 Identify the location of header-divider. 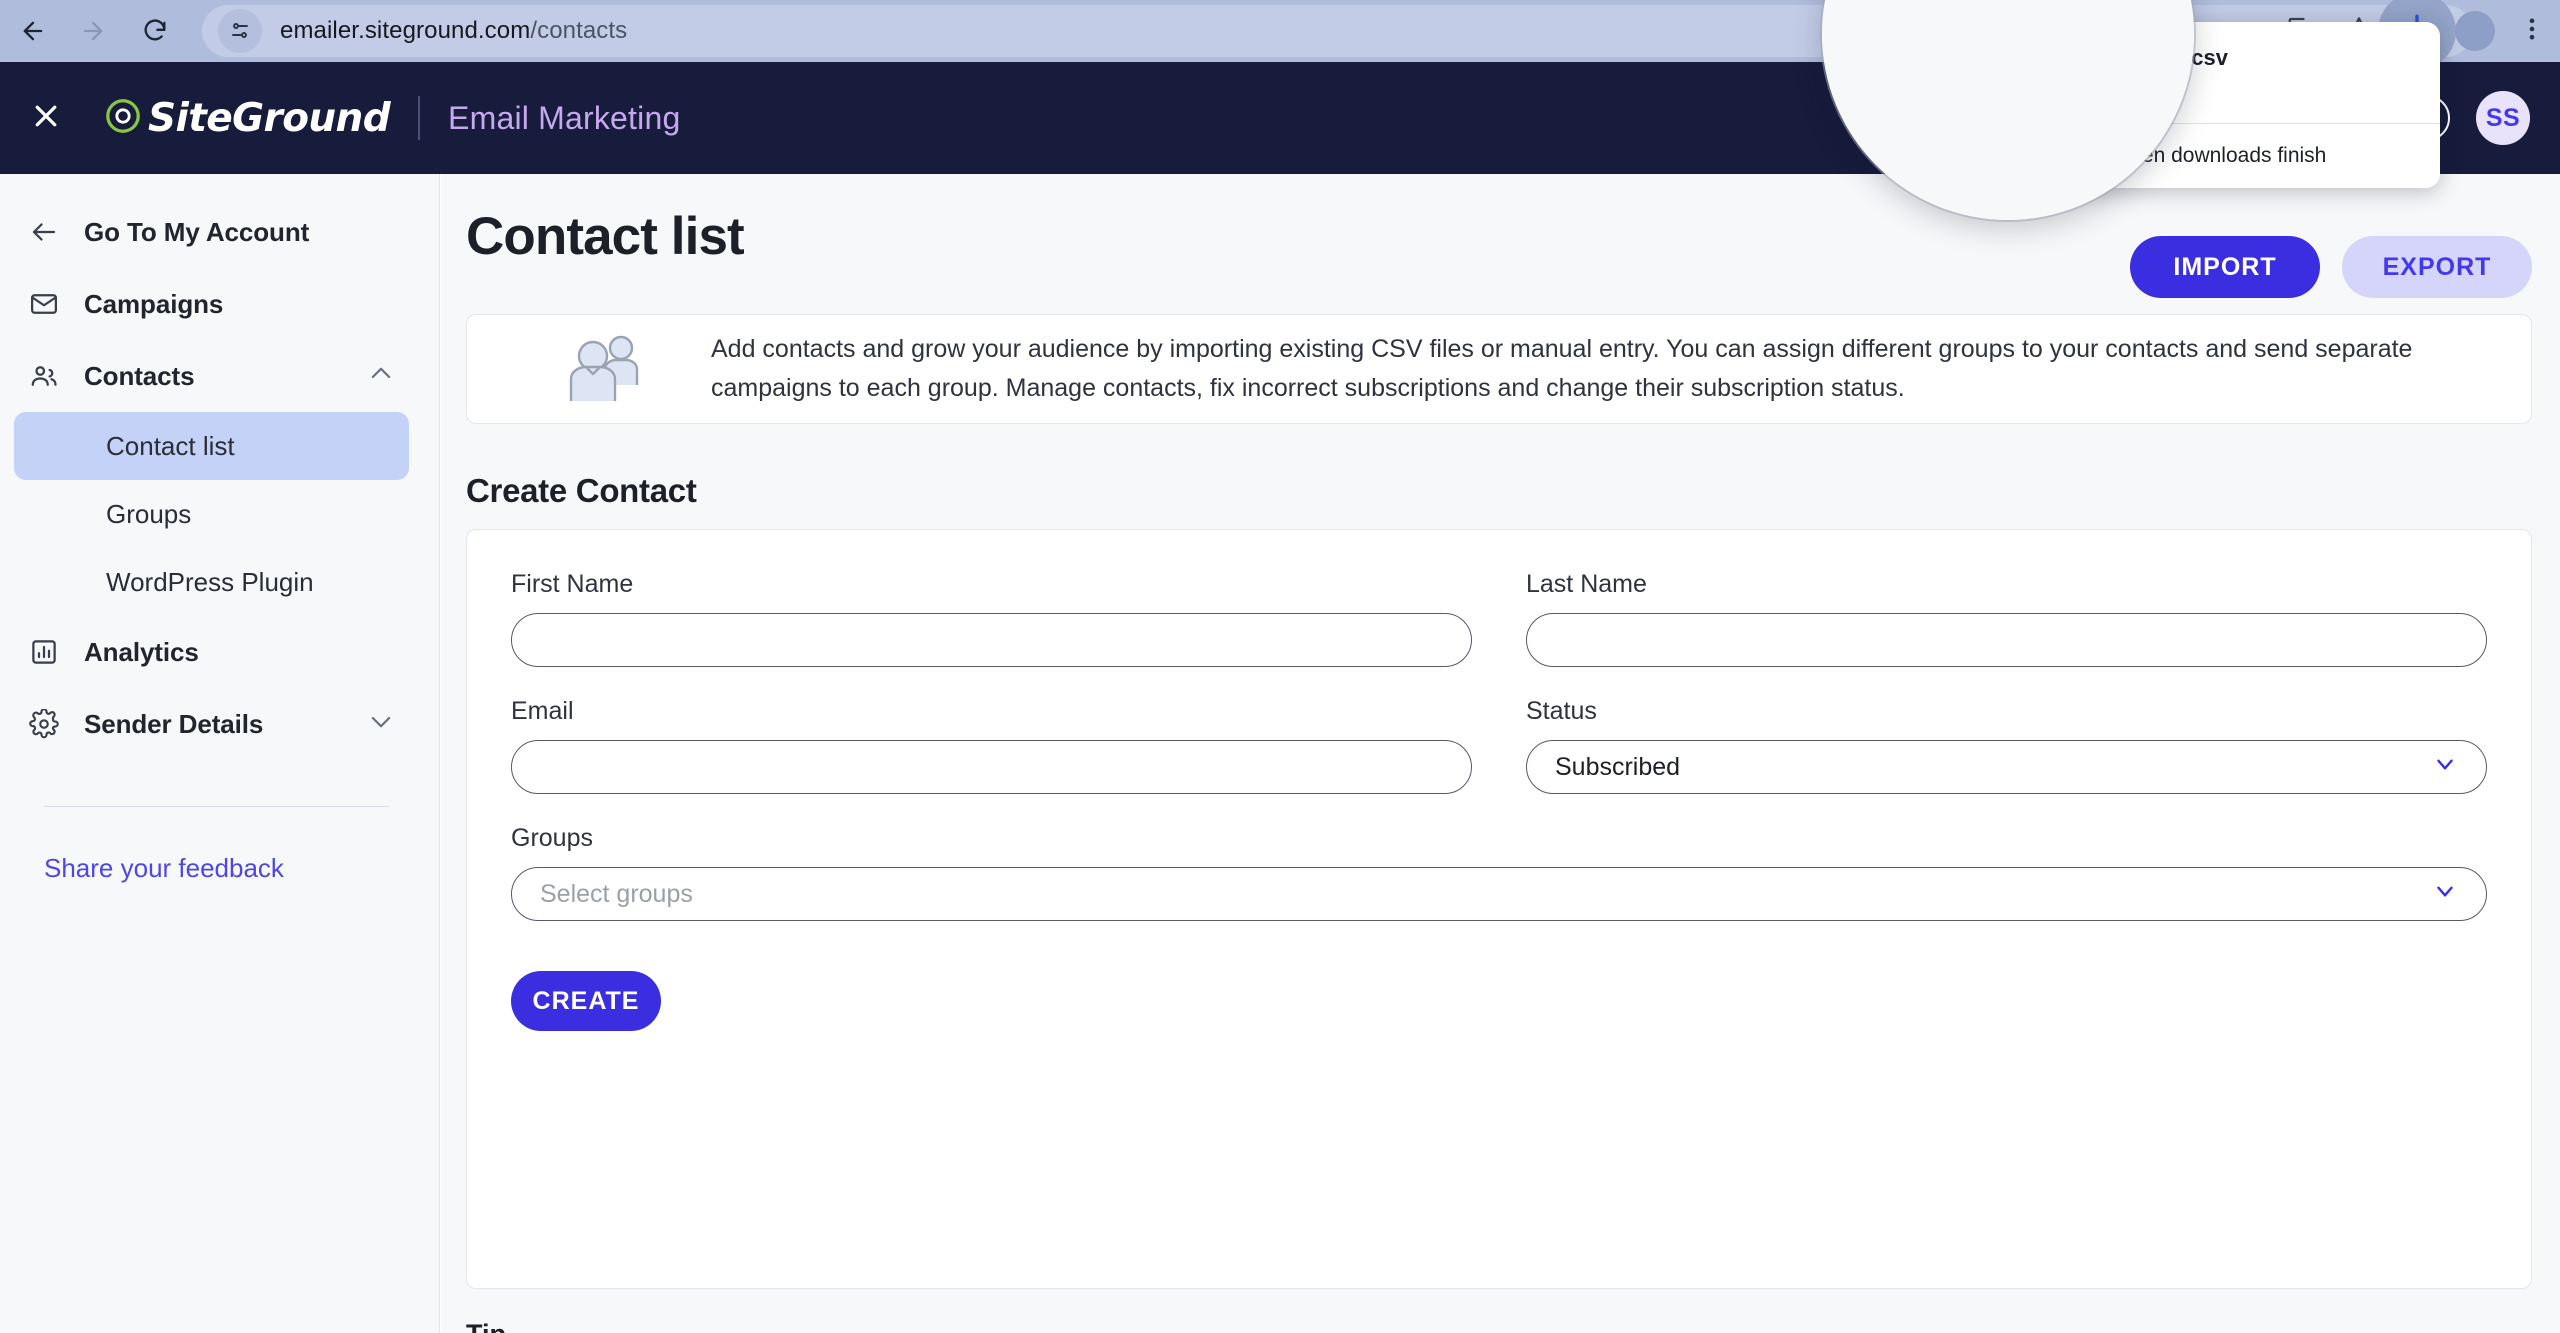
(419, 118).